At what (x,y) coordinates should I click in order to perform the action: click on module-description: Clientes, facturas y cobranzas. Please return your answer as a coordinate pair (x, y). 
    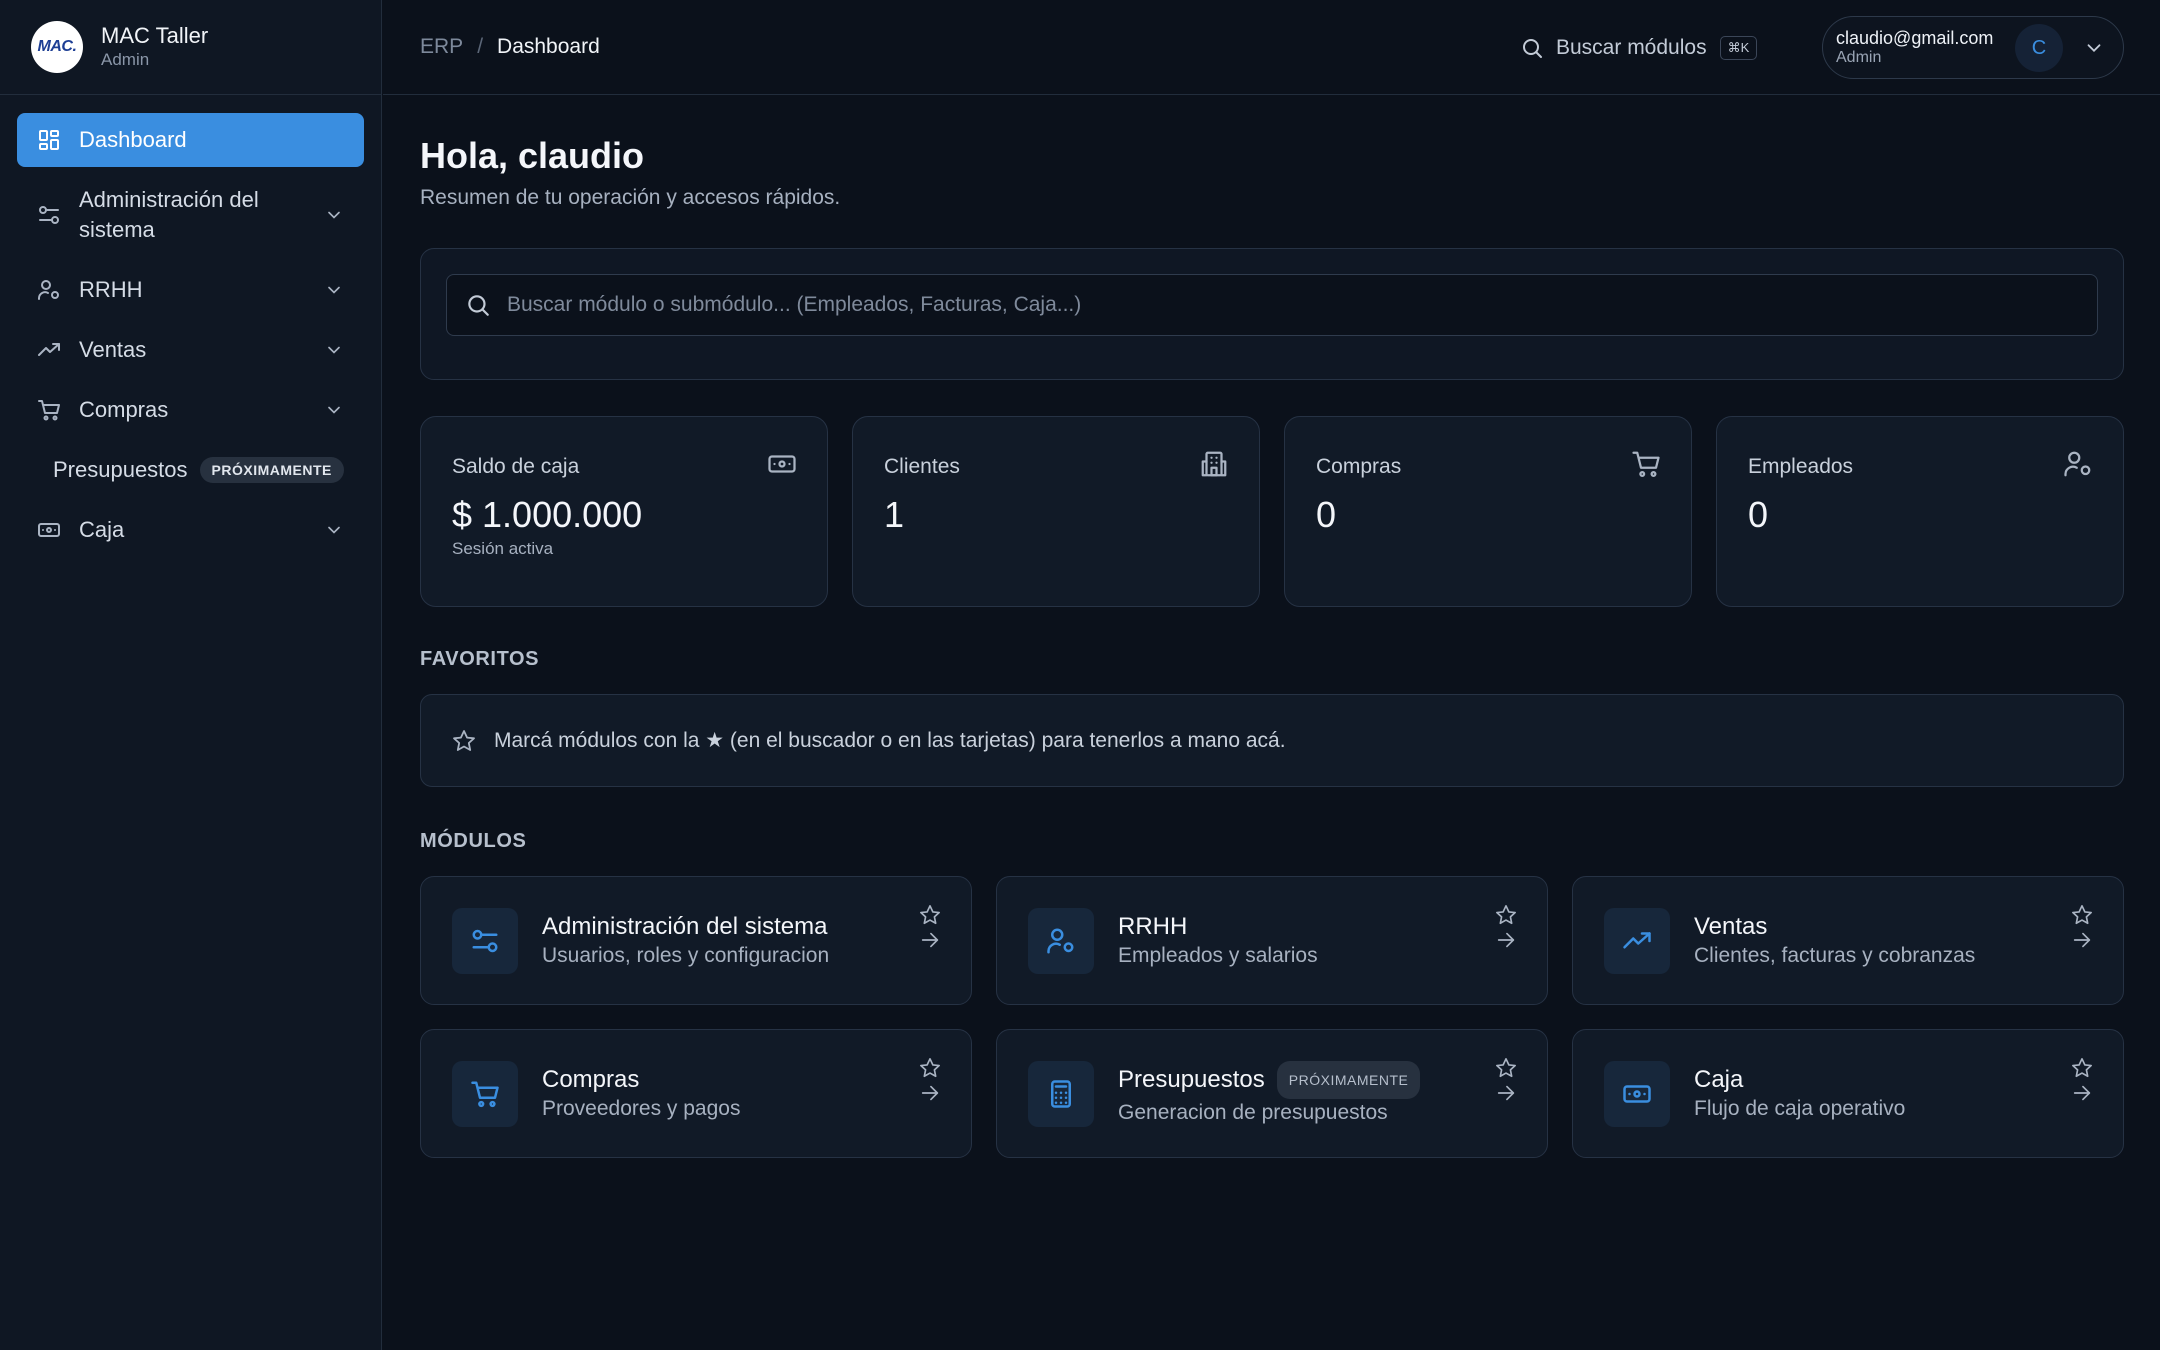
    Looking at the image, I should click on (1835, 955).